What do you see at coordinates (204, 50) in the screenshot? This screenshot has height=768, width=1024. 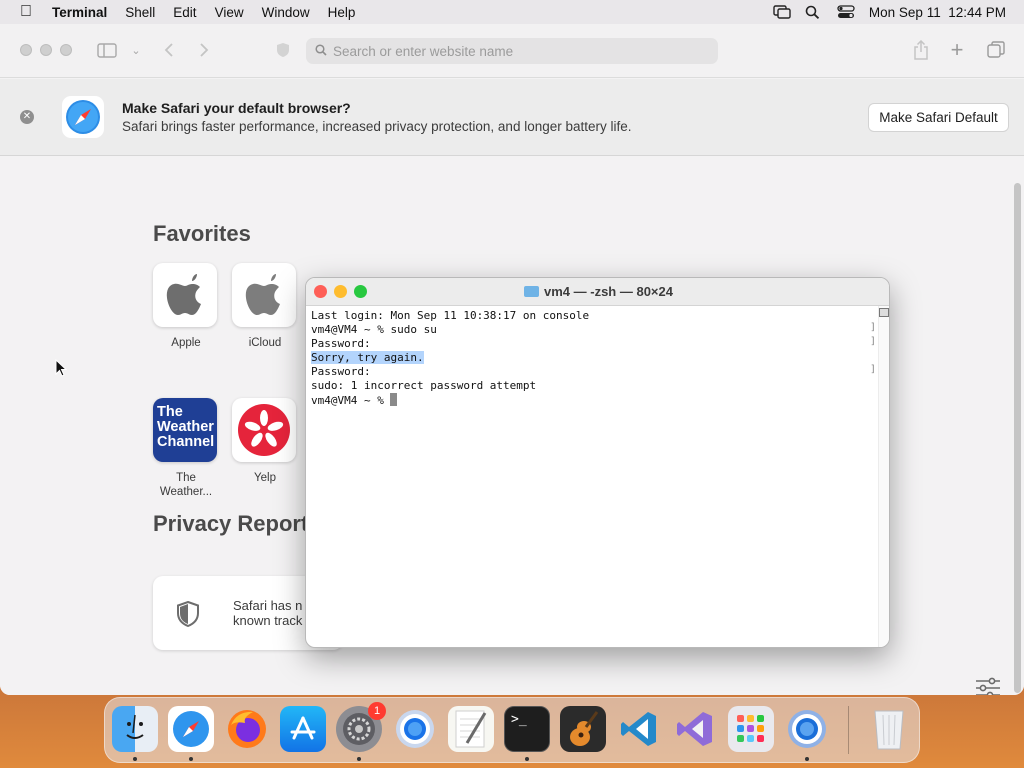 I see `forward-arrow-icon` at bounding box center [204, 50].